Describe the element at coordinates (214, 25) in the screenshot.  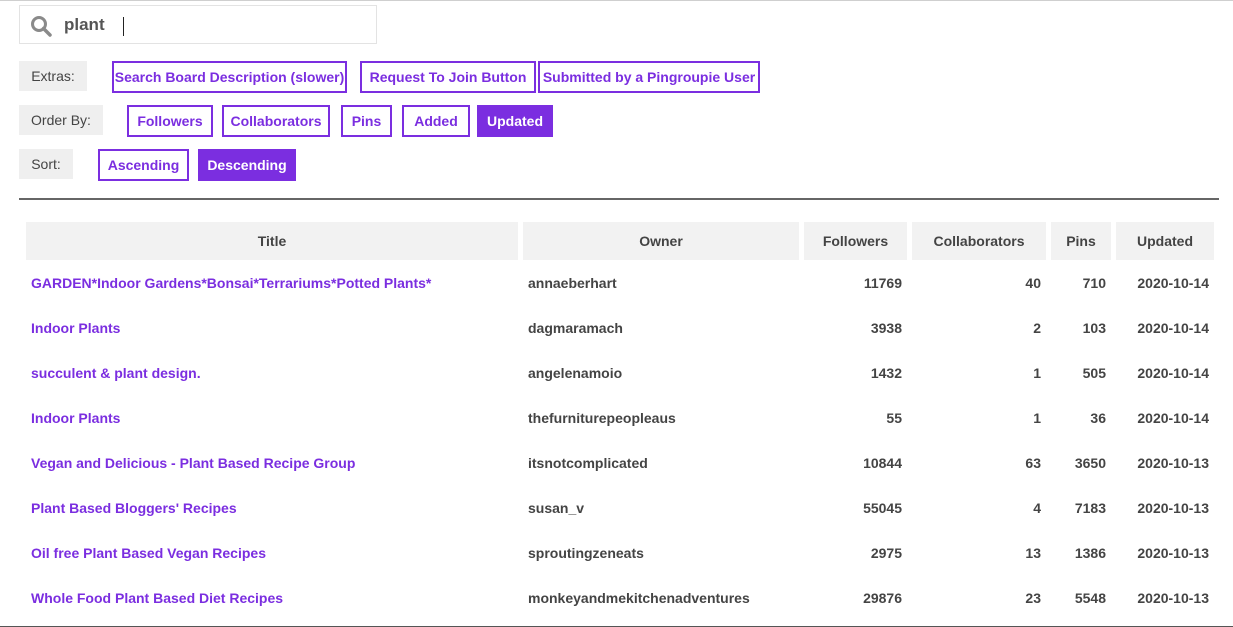
I see `search-input` at that location.